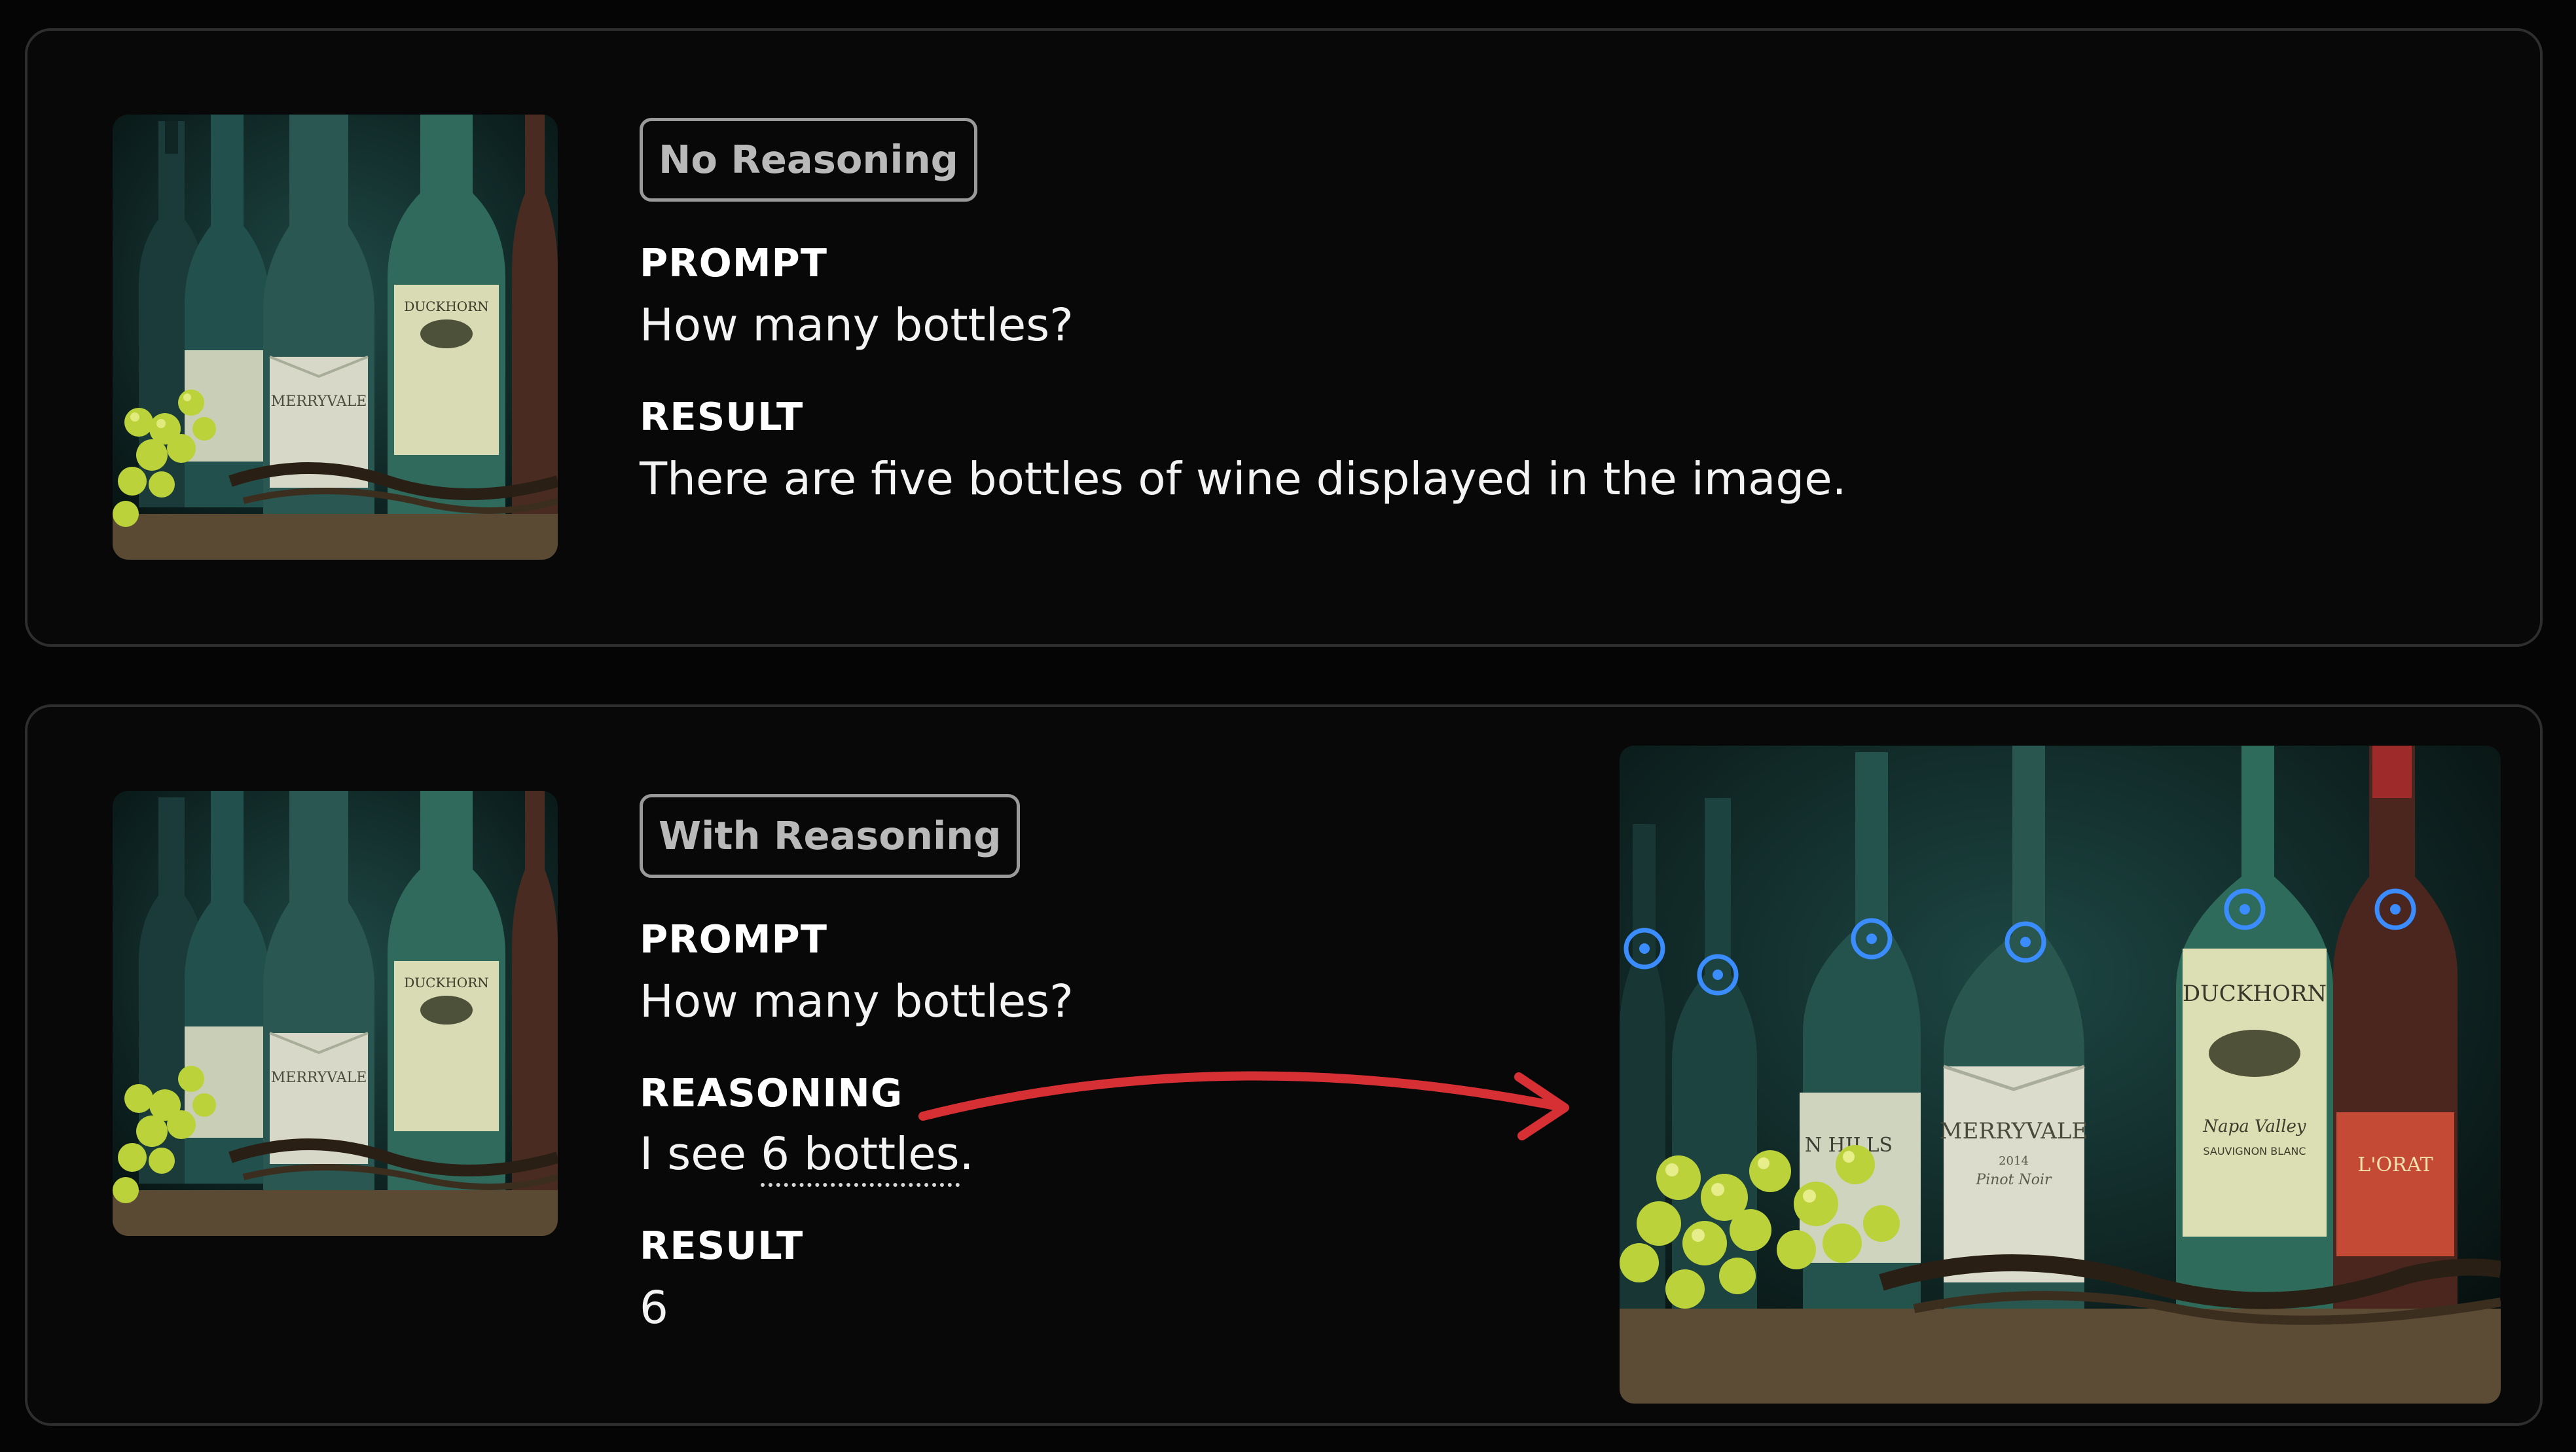  Describe the element at coordinates (2014, 1131) in the screenshot. I see `bottle-label-merryvale: MERRYVALE` at that location.